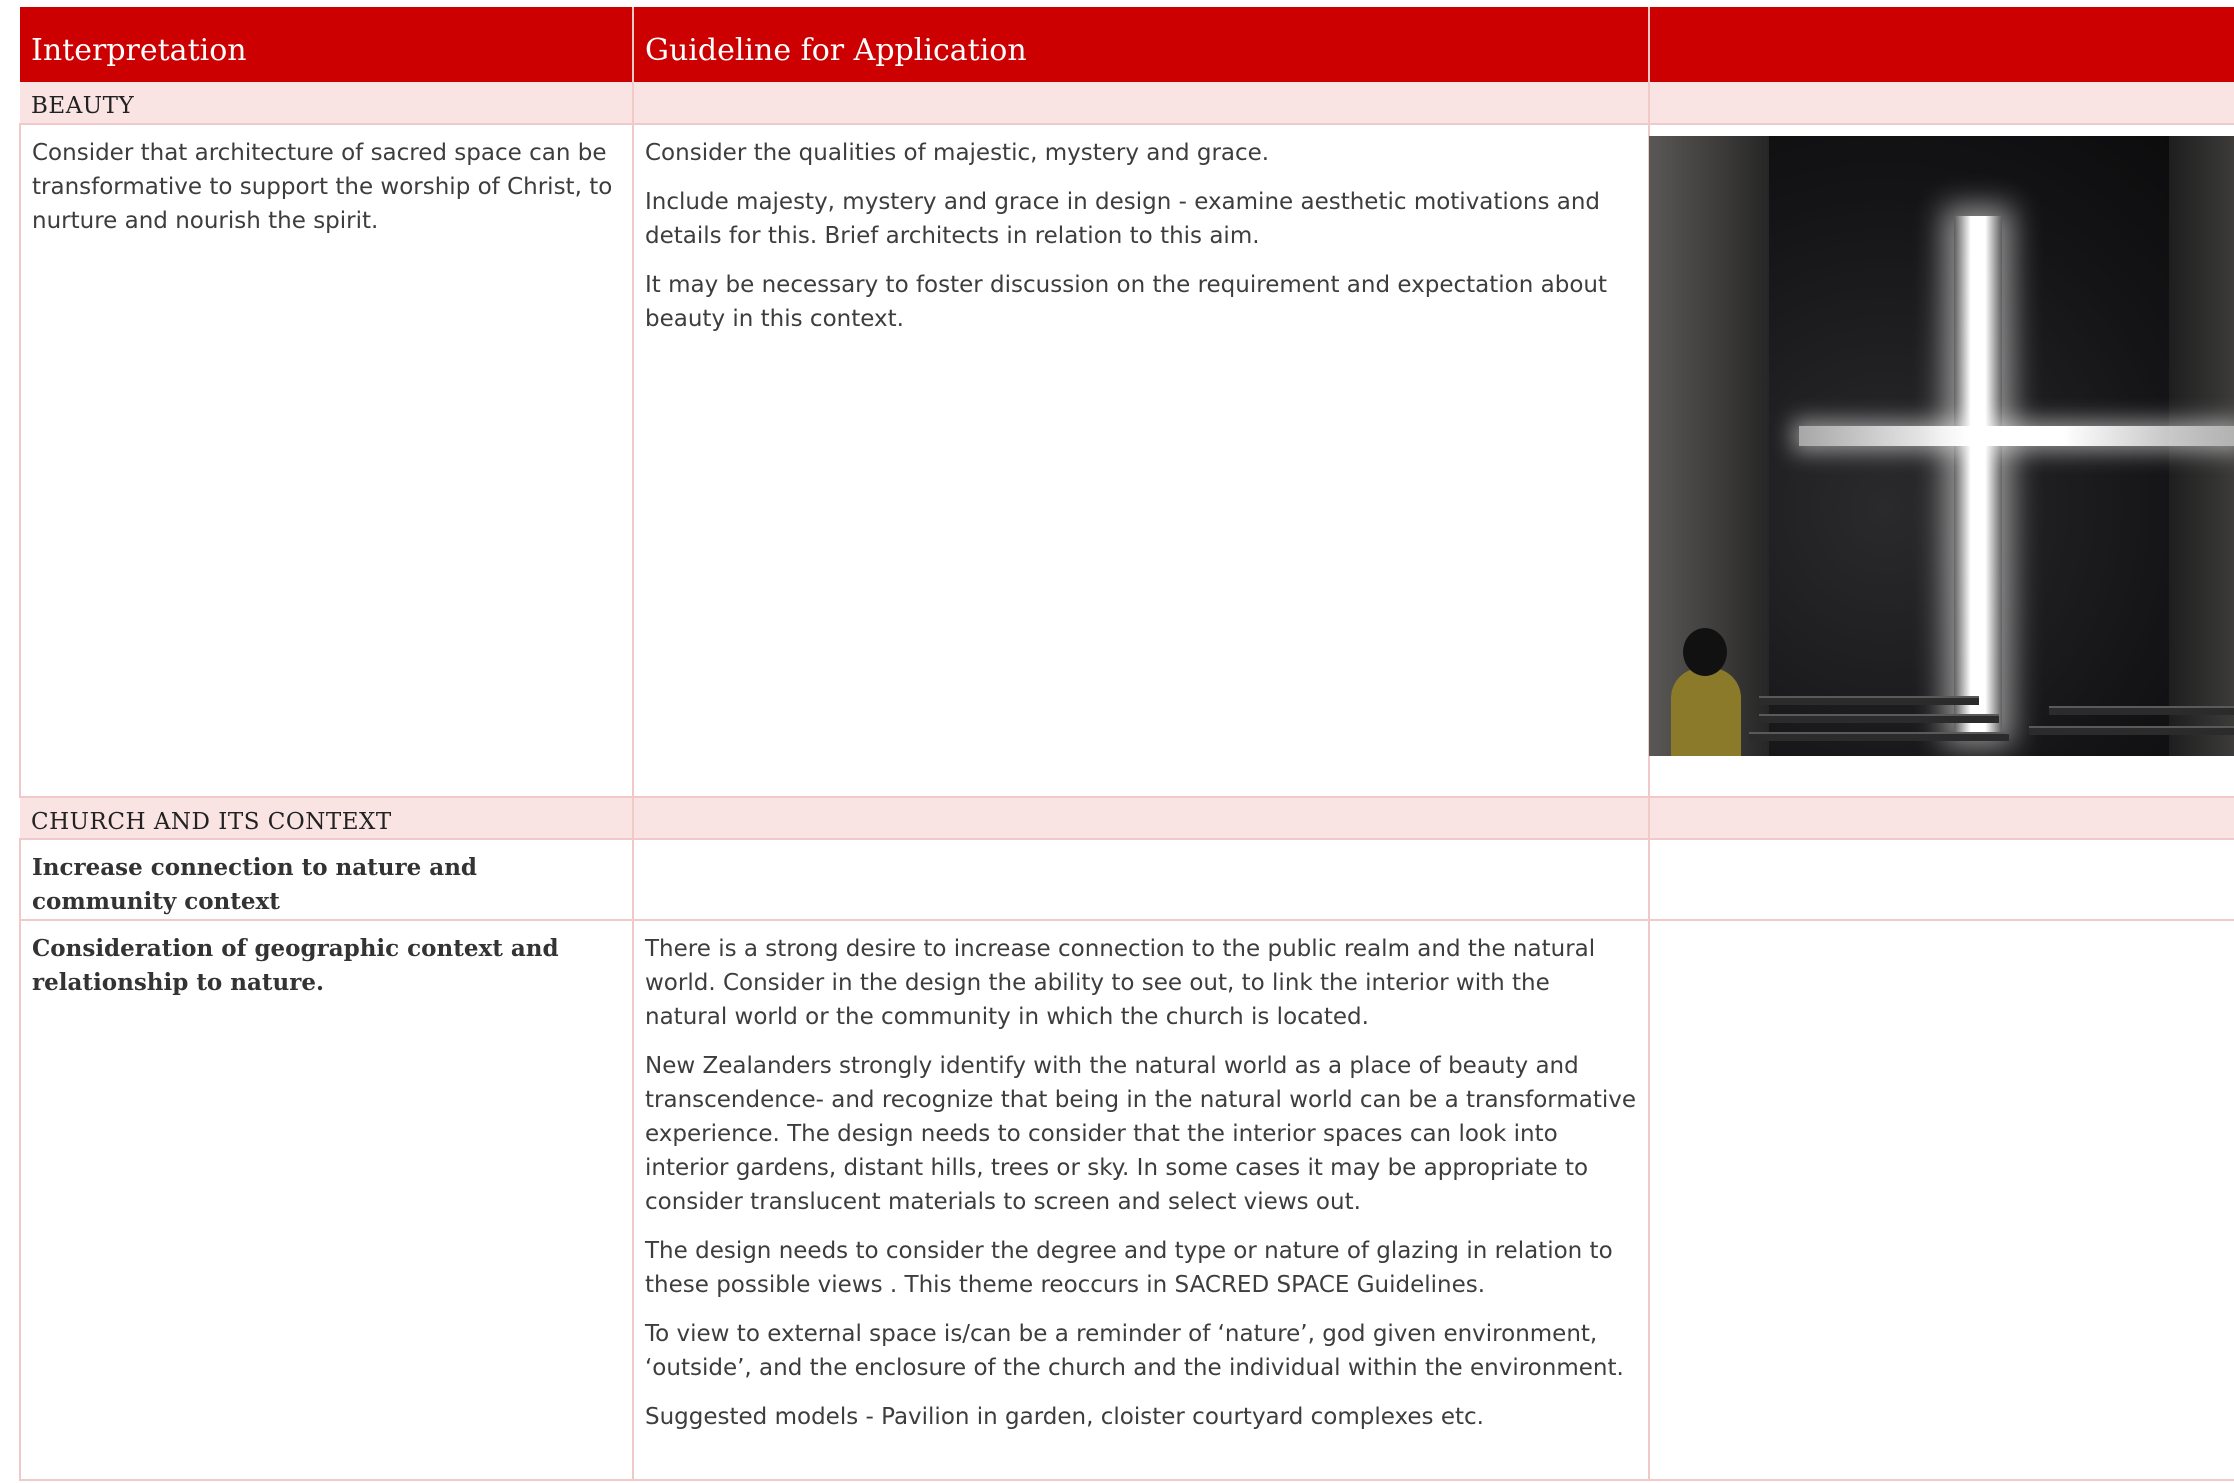  I want to click on section-title-church-context: CHURCH AND ITS CONTEXT, so click(327, 818).